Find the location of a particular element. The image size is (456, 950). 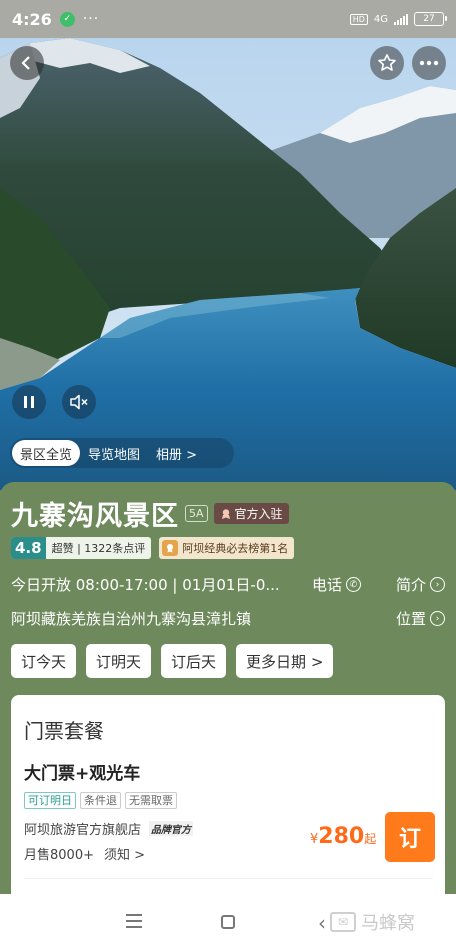

rank-pill: 阿坝经典必去榜第1名 is located at coordinates (227, 548).